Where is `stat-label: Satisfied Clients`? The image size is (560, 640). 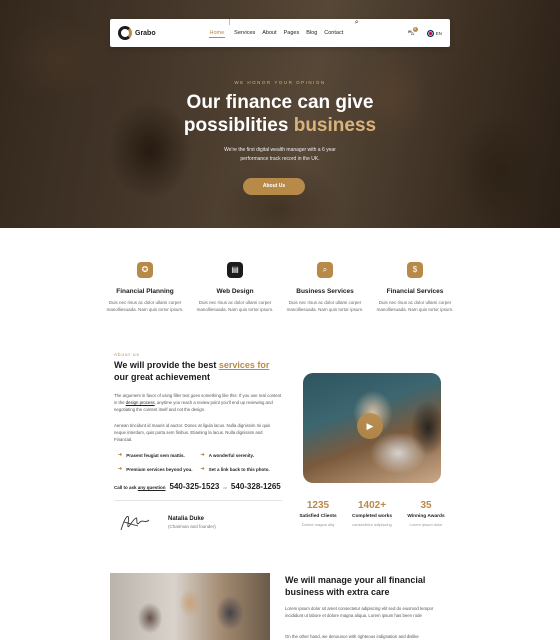 stat-label: Satisfied Clients is located at coordinates (318, 516).